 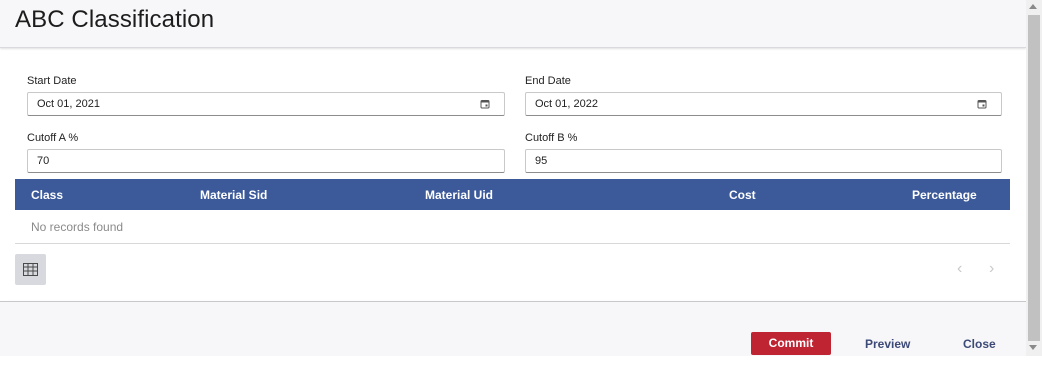 I want to click on cutoff-b-label: Cutoff B %, so click(x=551, y=138).